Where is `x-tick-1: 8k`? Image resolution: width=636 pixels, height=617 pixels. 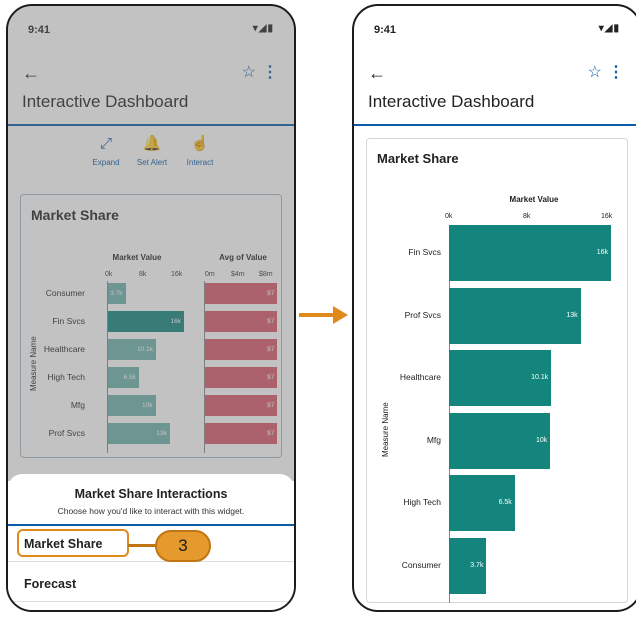 x-tick-1: 8k is located at coordinates (527, 216).